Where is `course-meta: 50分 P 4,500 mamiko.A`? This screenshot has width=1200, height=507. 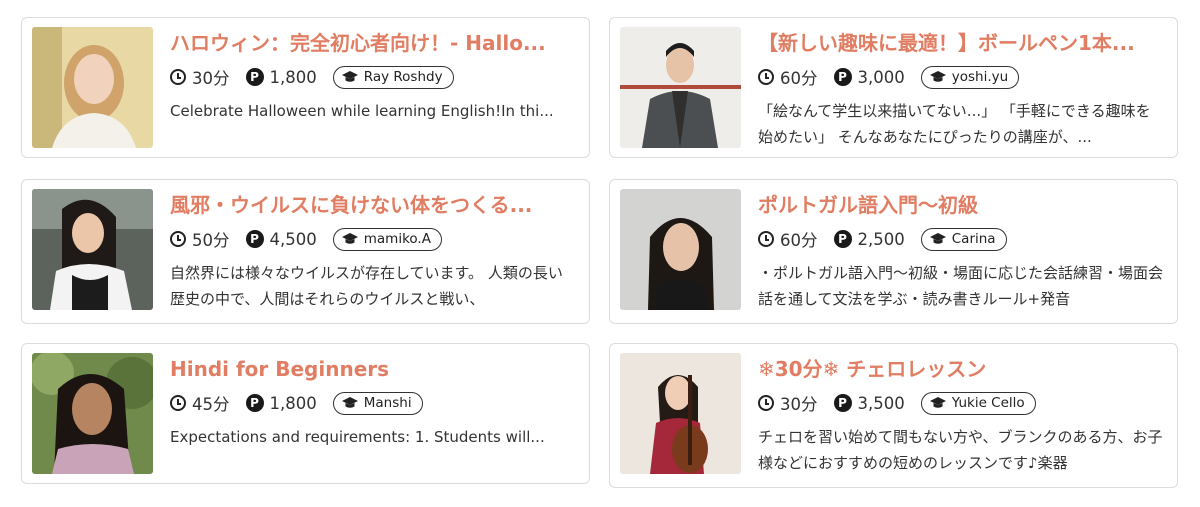 course-meta: 50分 P 4,500 mamiko.A is located at coordinates (372, 239).